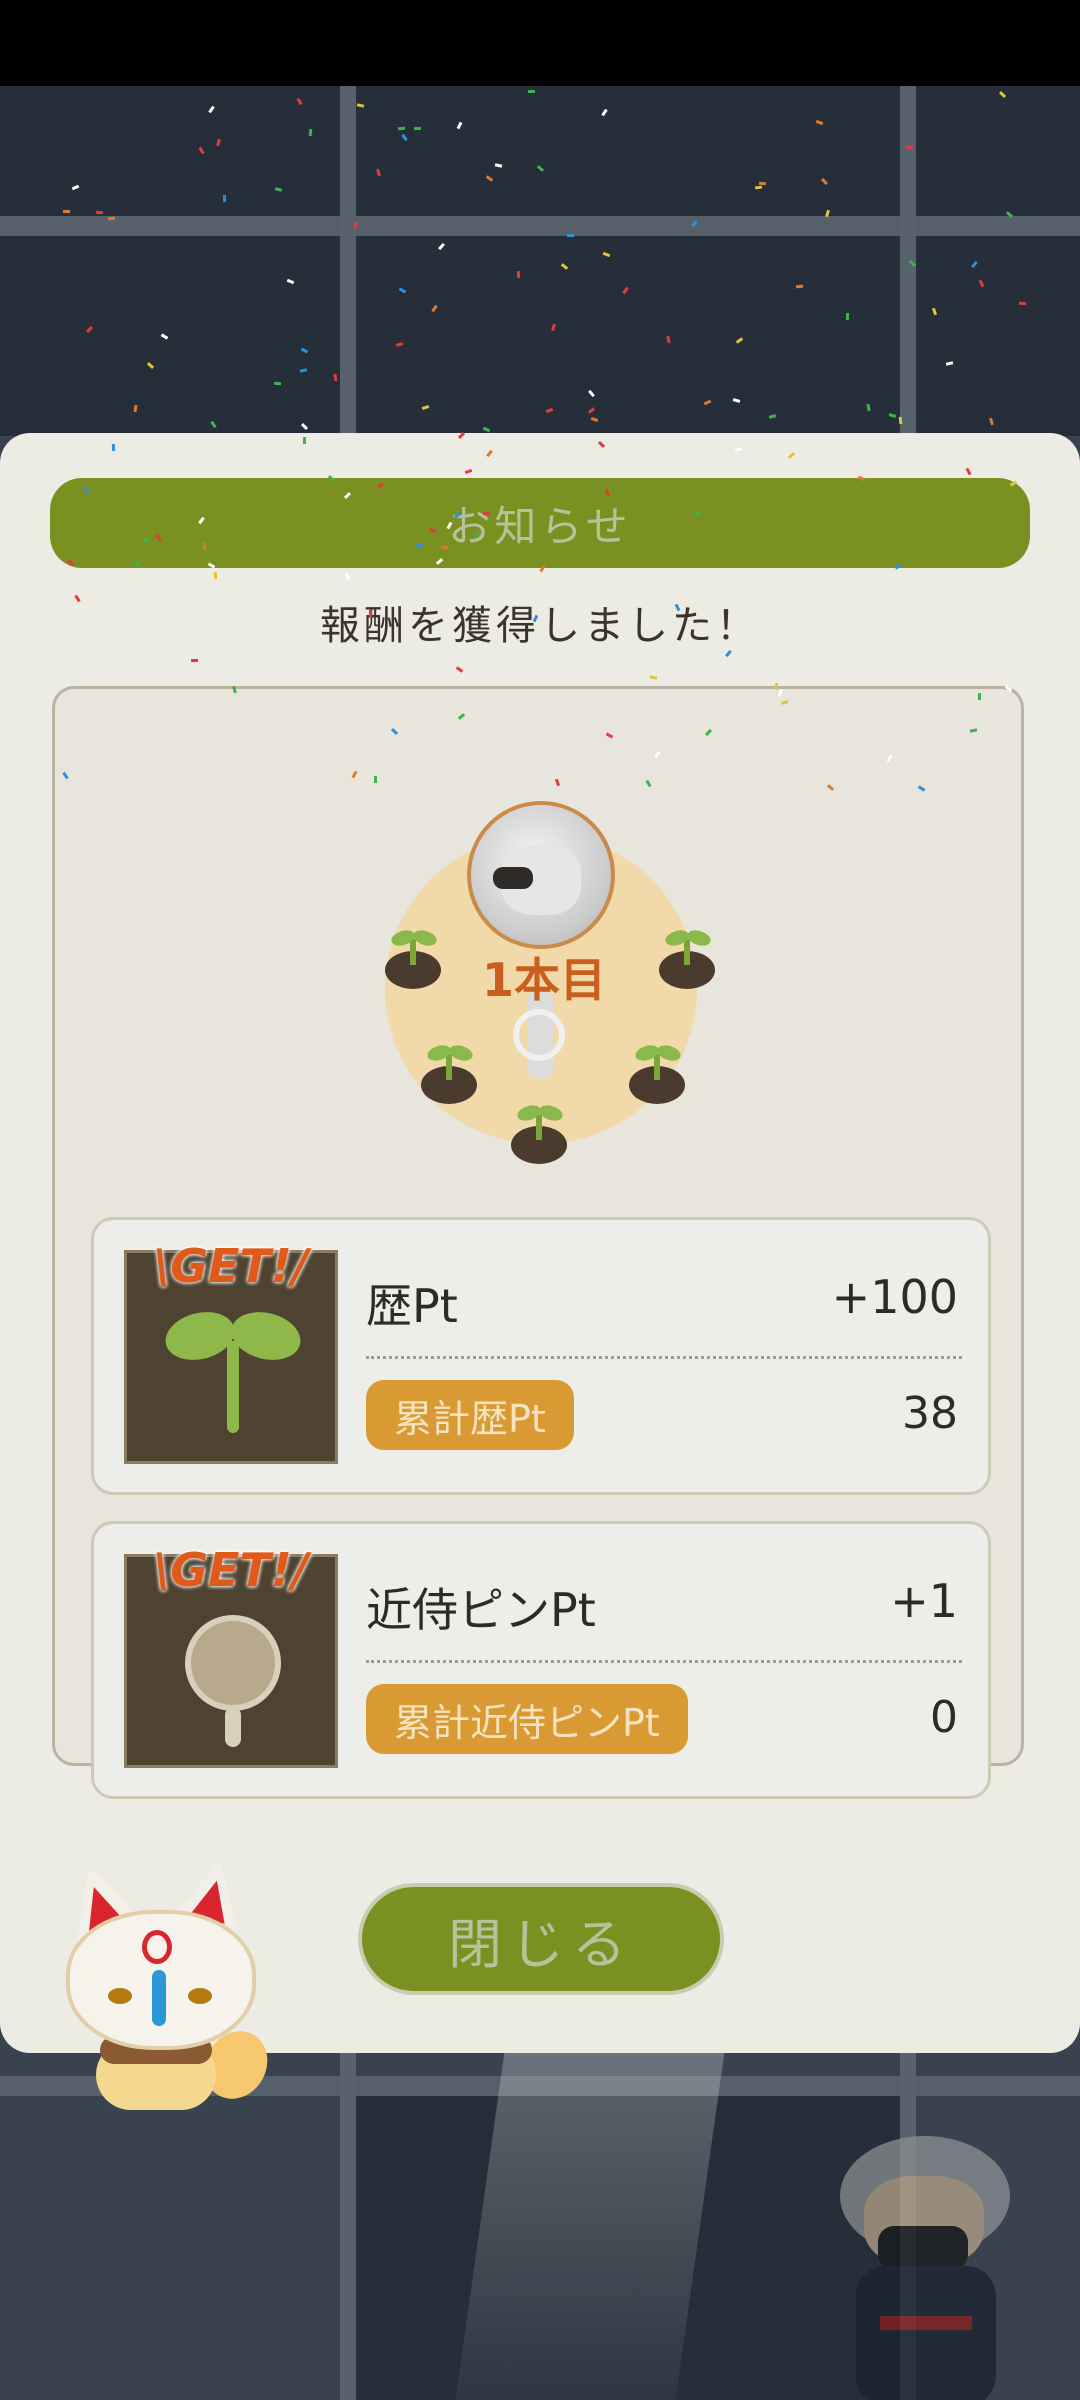  What do you see at coordinates (894, 1297) in the screenshot?
I see `reward-value: +100` at bounding box center [894, 1297].